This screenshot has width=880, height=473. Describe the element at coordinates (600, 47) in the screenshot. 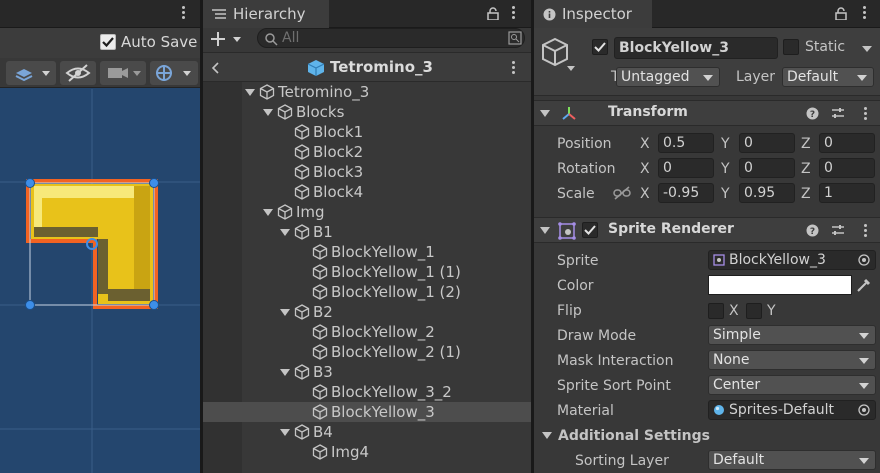

I see `active-checkbox` at that location.